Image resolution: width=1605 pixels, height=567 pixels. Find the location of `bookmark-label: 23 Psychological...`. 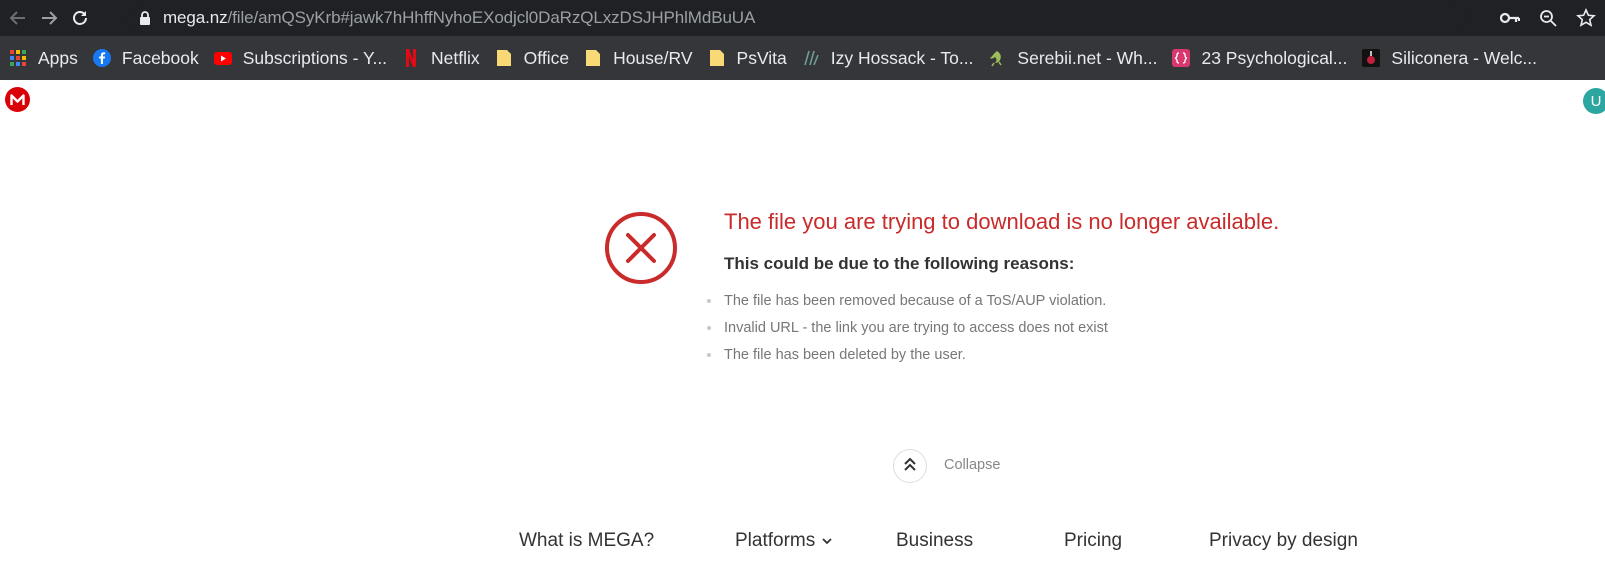

bookmark-label: 23 Psychological... is located at coordinates (1274, 57).